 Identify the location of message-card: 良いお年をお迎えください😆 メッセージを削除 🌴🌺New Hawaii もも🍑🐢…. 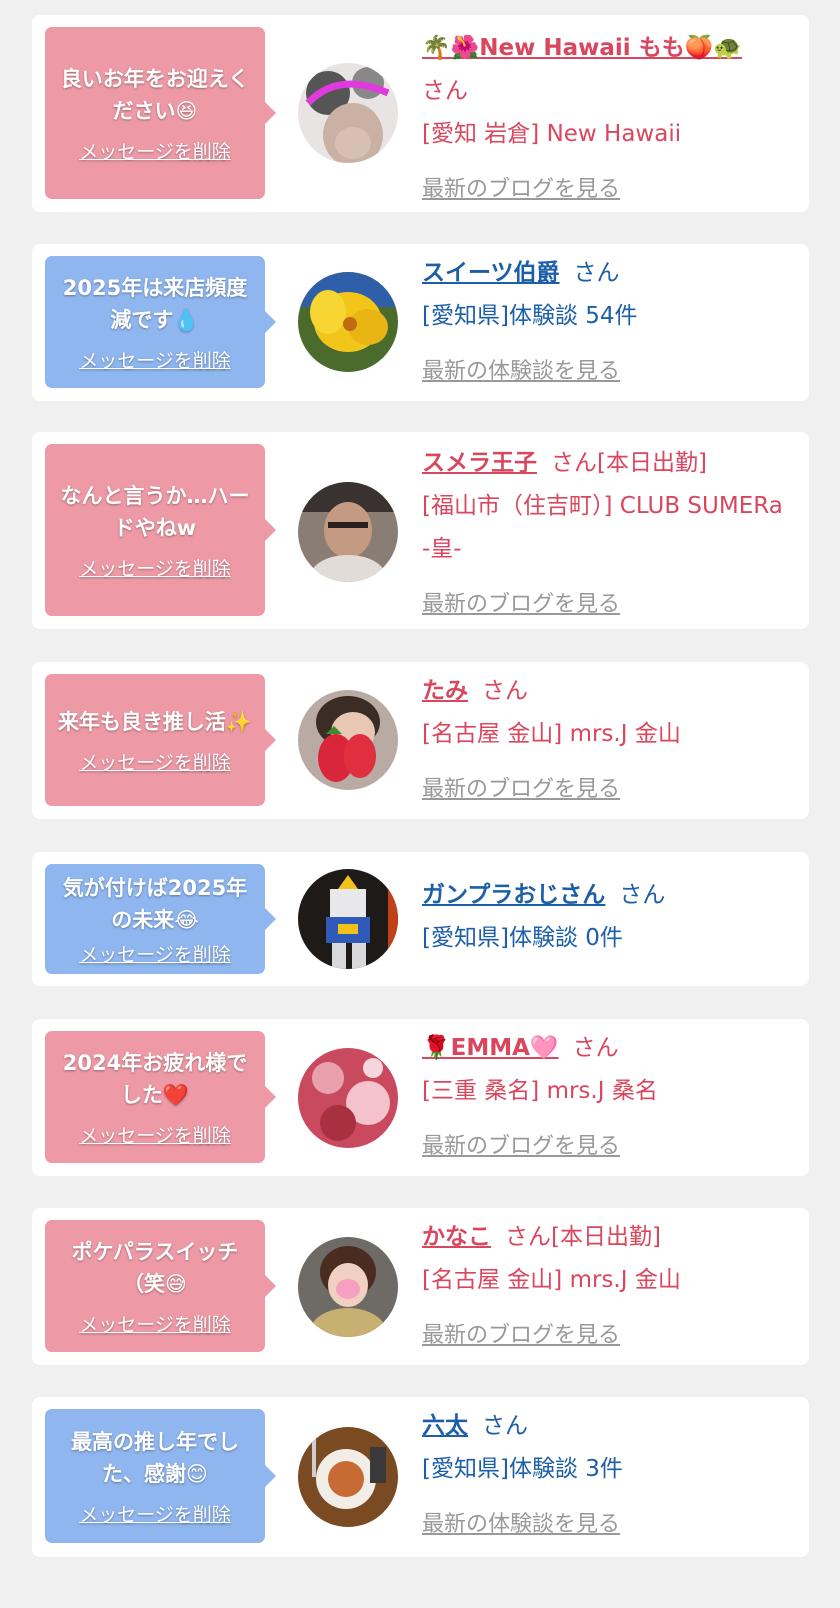
(420, 113).